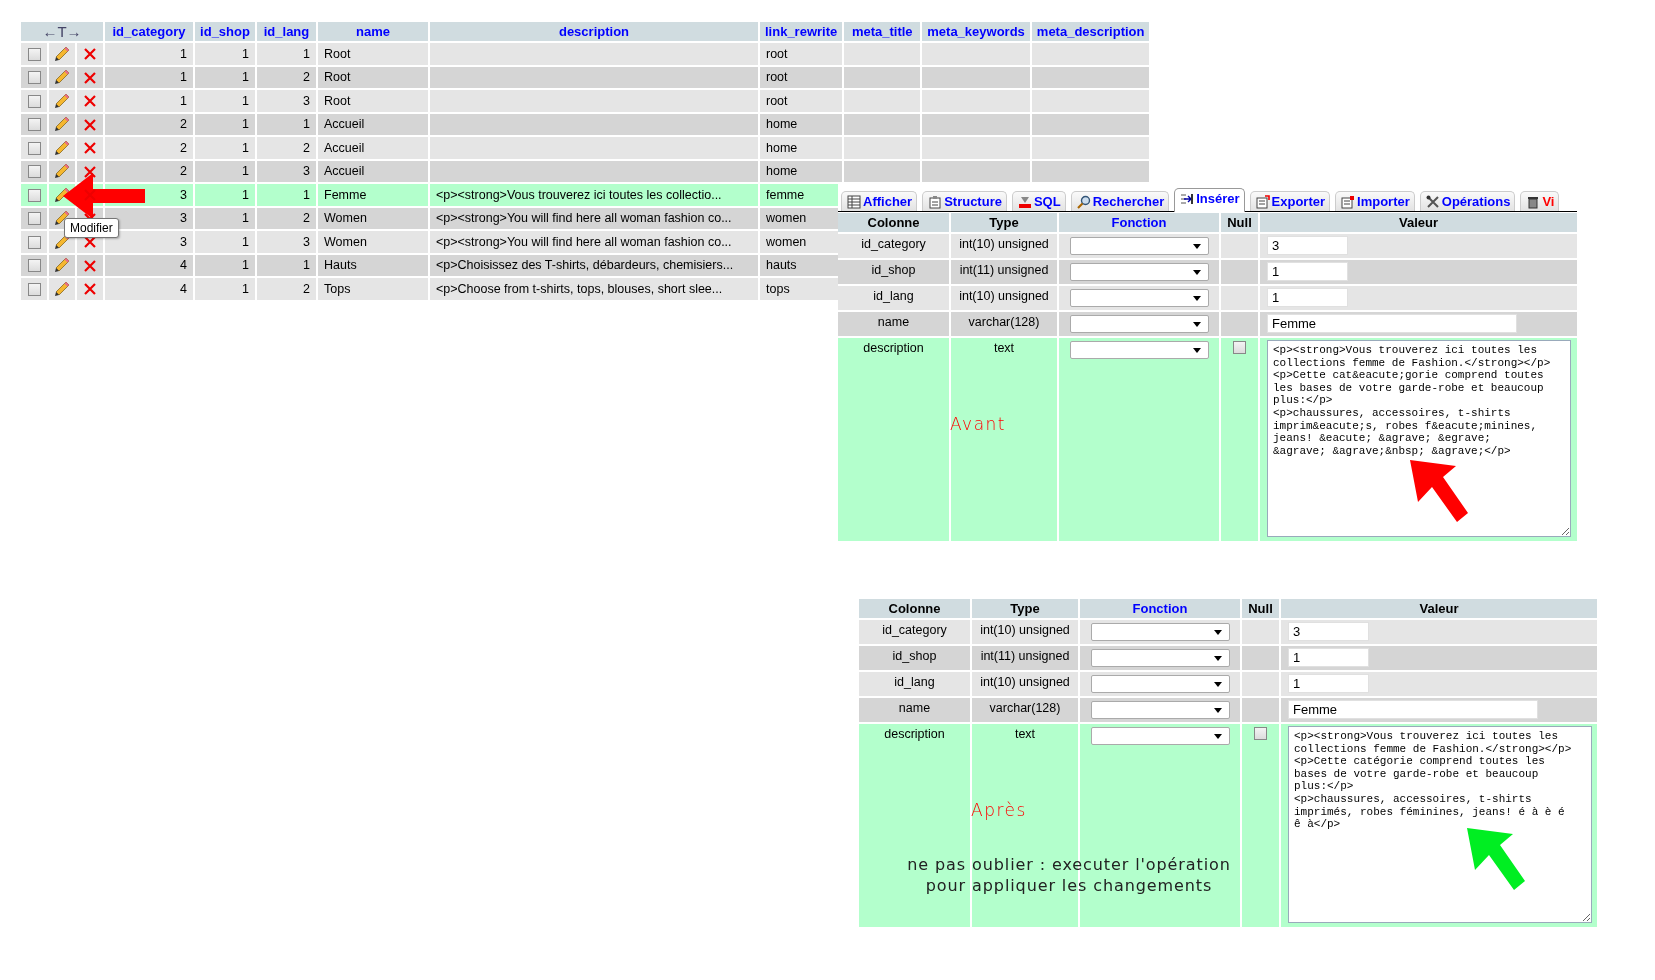 The width and height of the screenshot is (1655, 980). What do you see at coordinates (345, 195) in the screenshot?
I see `table-cell-text: Femme` at bounding box center [345, 195].